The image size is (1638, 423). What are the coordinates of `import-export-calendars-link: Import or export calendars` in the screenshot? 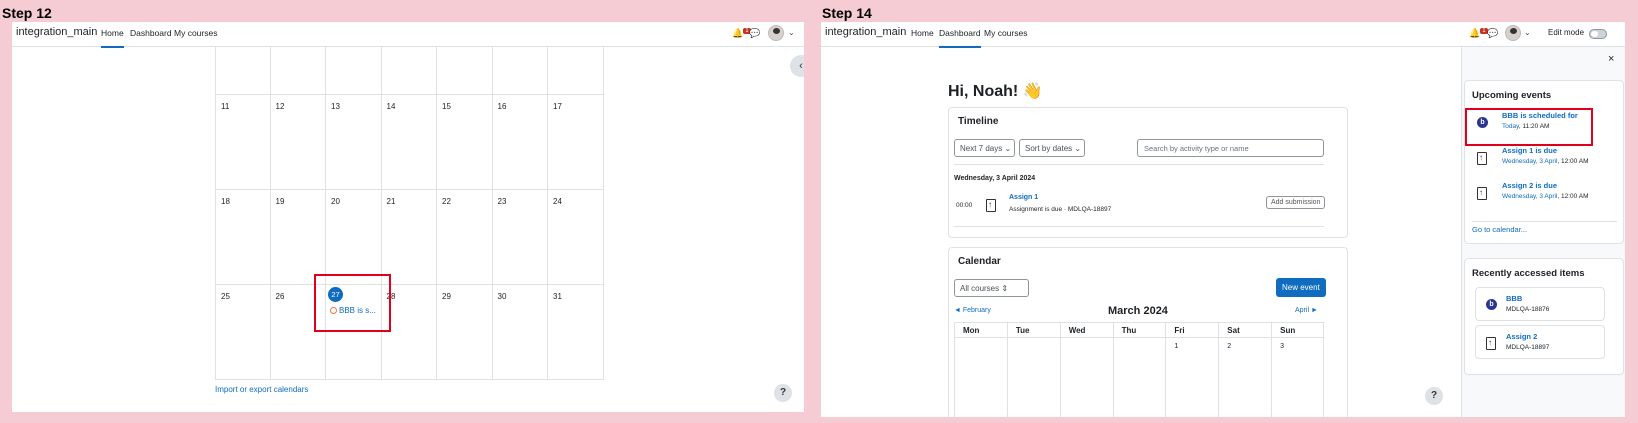 It's located at (261, 389).